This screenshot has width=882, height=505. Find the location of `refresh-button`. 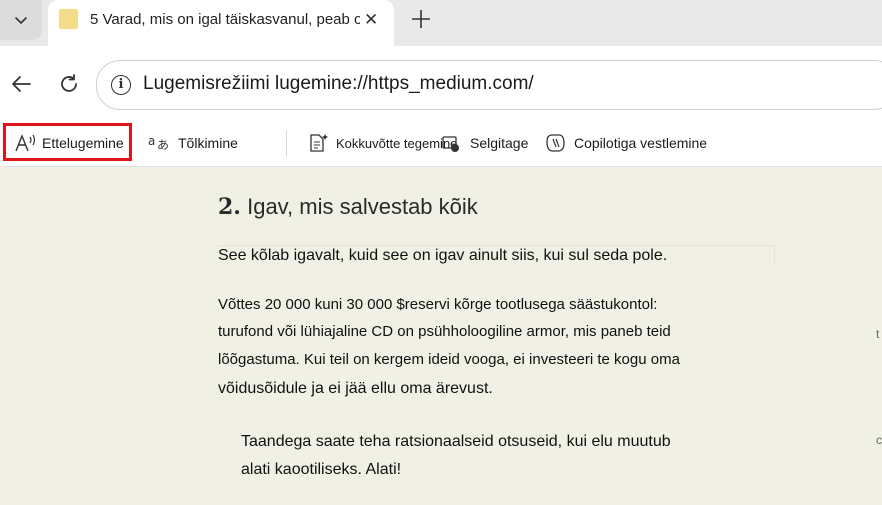

refresh-button is located at coordinates (69, 84).